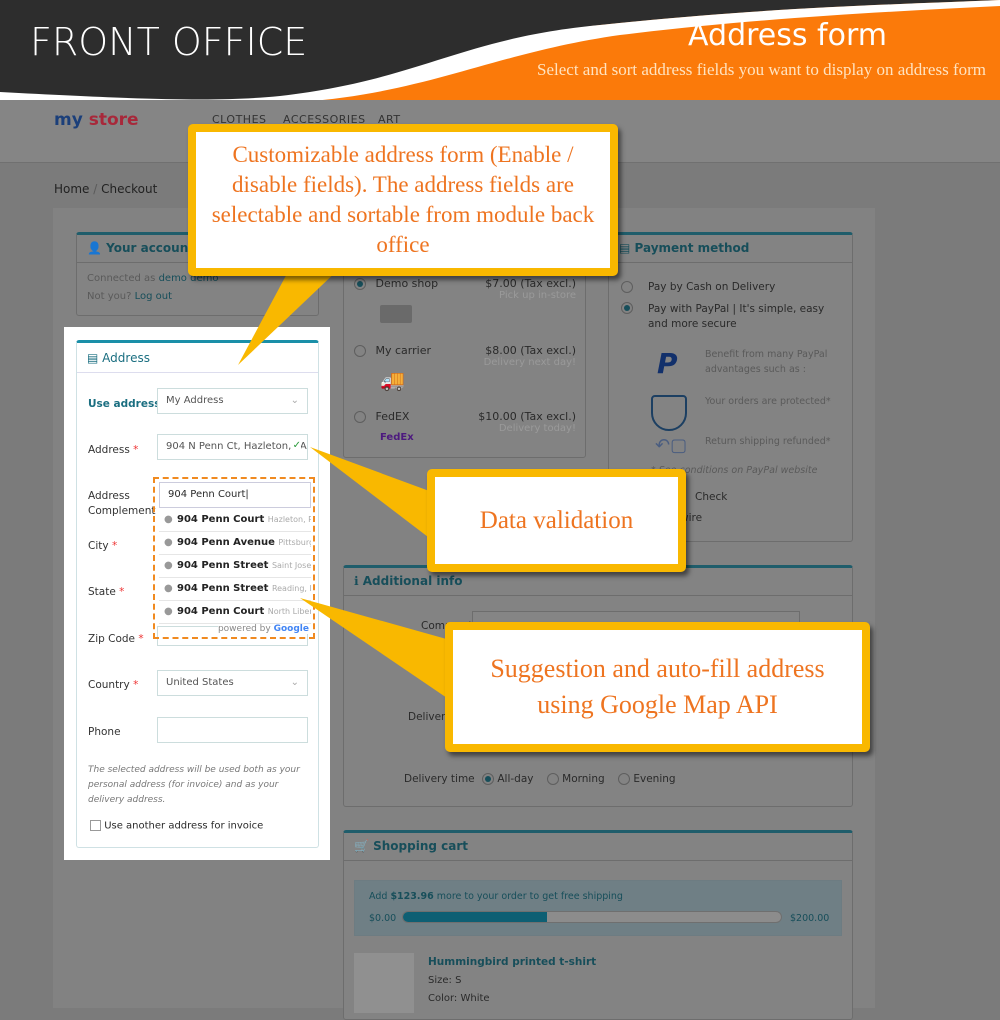 Image resolution: width=1000 pixels, height=1020 pixels. I want to click on pointer-suggestion, so click(375, 649).